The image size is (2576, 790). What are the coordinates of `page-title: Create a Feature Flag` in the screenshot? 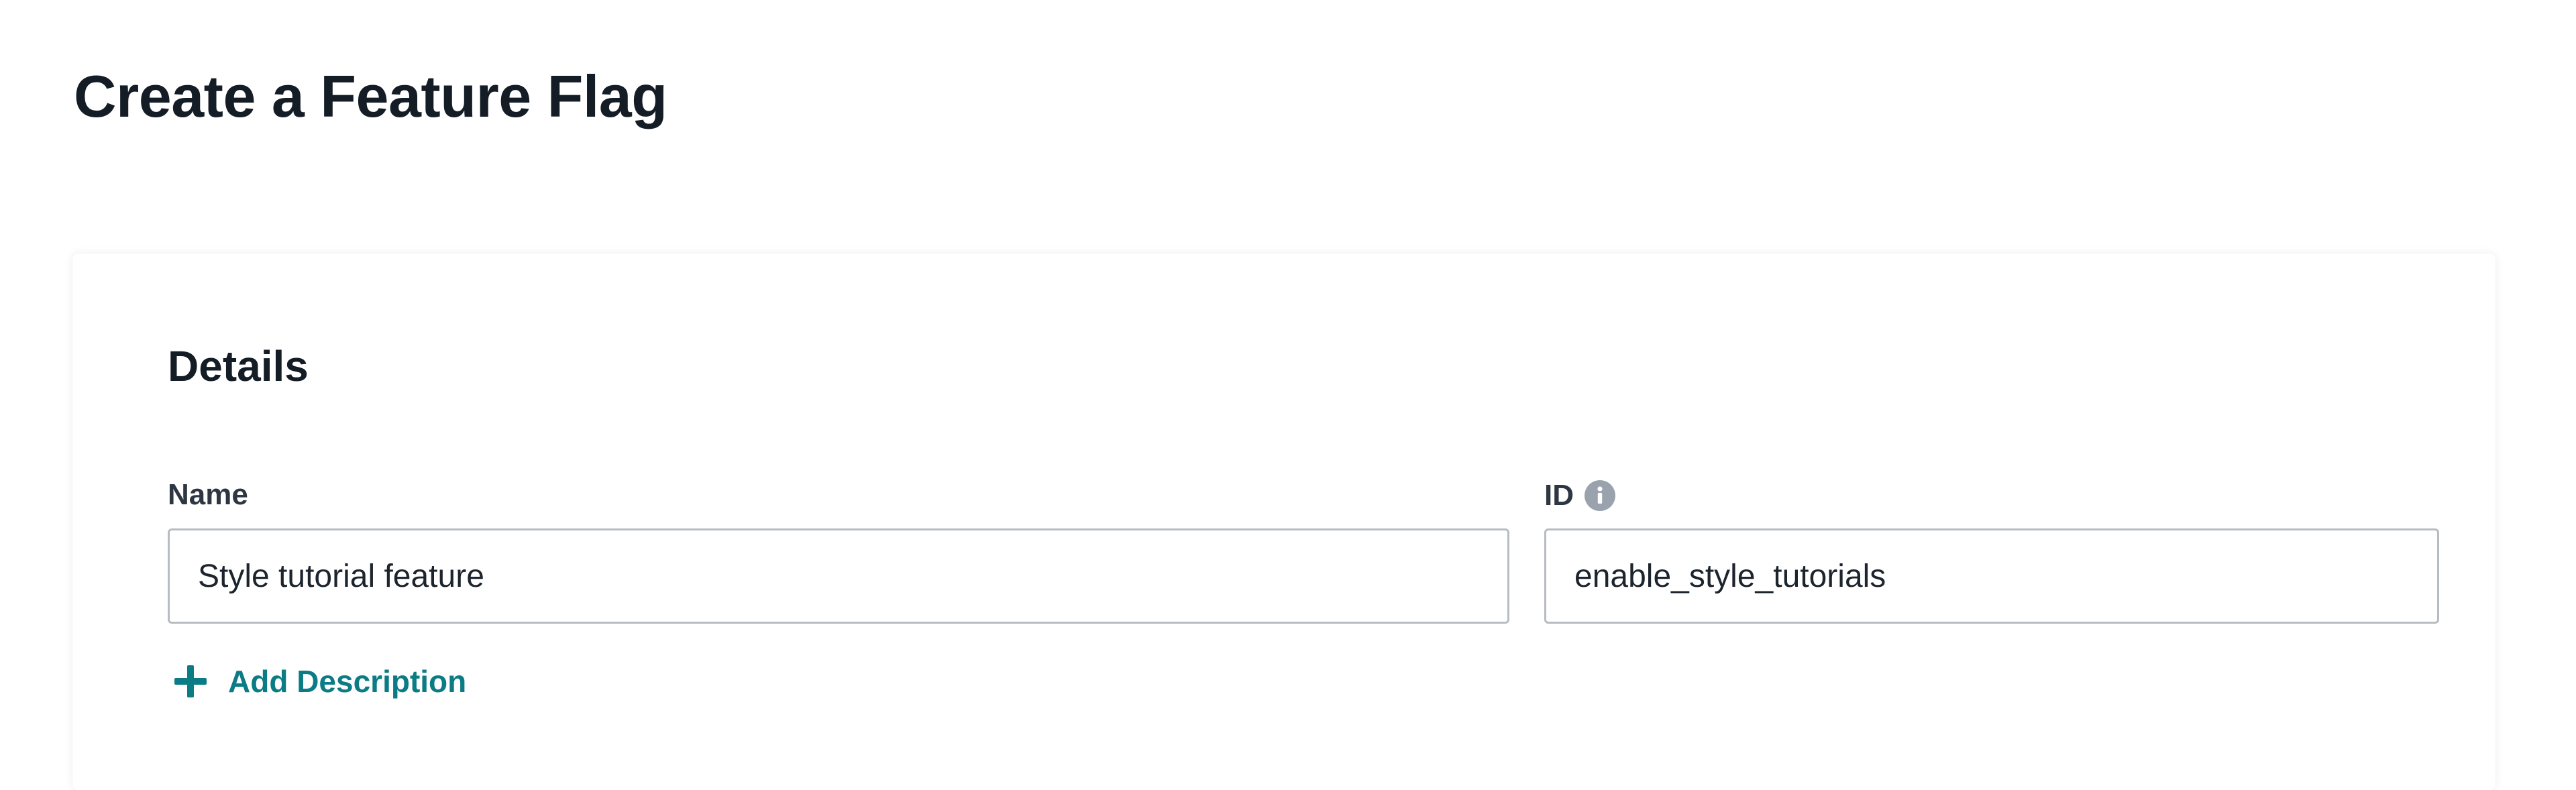 It's located at (370, 96).